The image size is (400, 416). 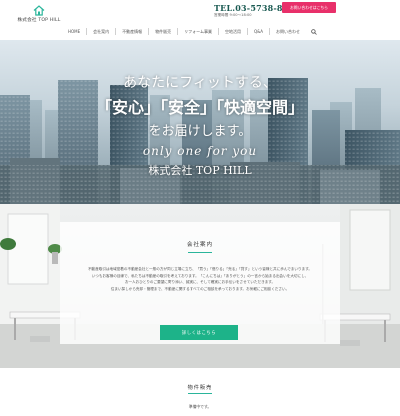 I want to click on property-status-text: 準備中です。, so click(x=200, y=406).